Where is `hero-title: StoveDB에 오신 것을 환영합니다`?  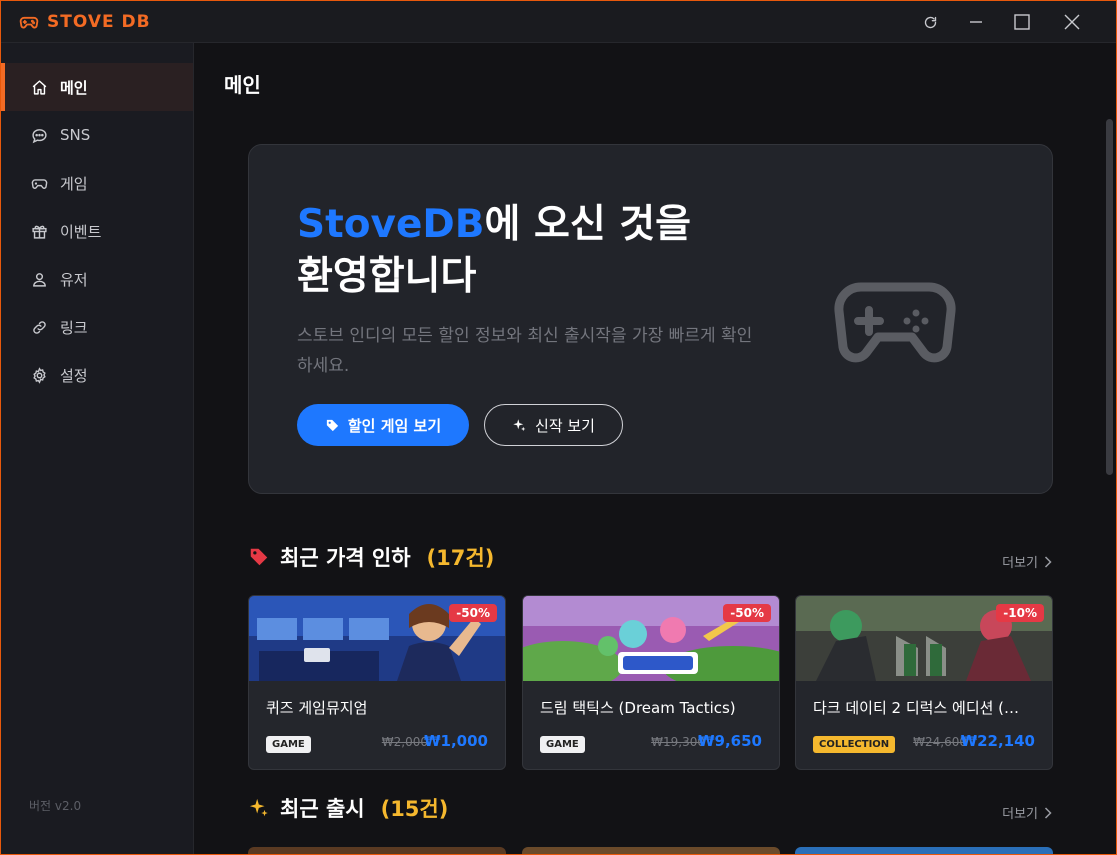 hero-title: StoveDB에 오신 것을 환영합니다 is located at coordinates (557, 251).